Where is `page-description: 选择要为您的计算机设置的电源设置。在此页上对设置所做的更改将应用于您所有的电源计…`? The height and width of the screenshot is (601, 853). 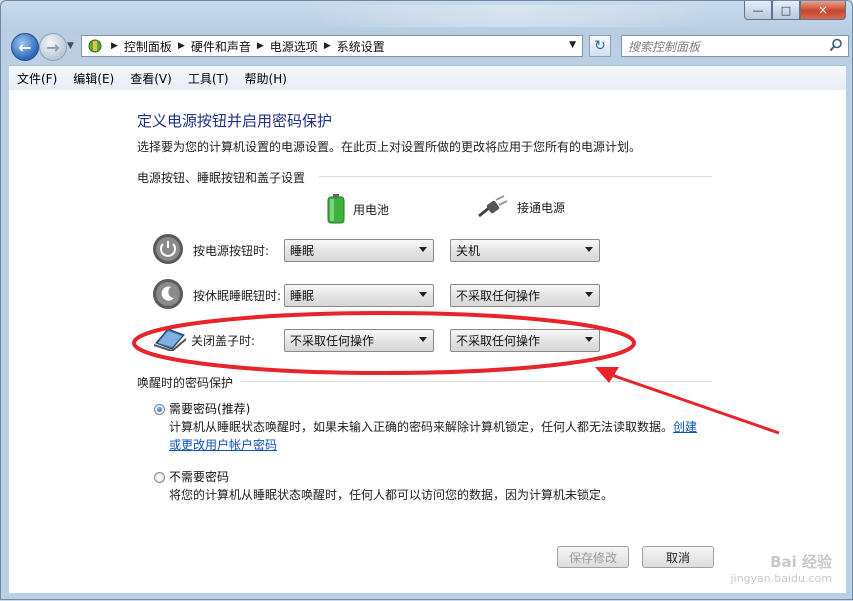 page-description: 选择要为您的计算机设置的电源设置。在此页上对设置所做的更改将应用于您所有的电源计… is located at coordinates (389, 147).